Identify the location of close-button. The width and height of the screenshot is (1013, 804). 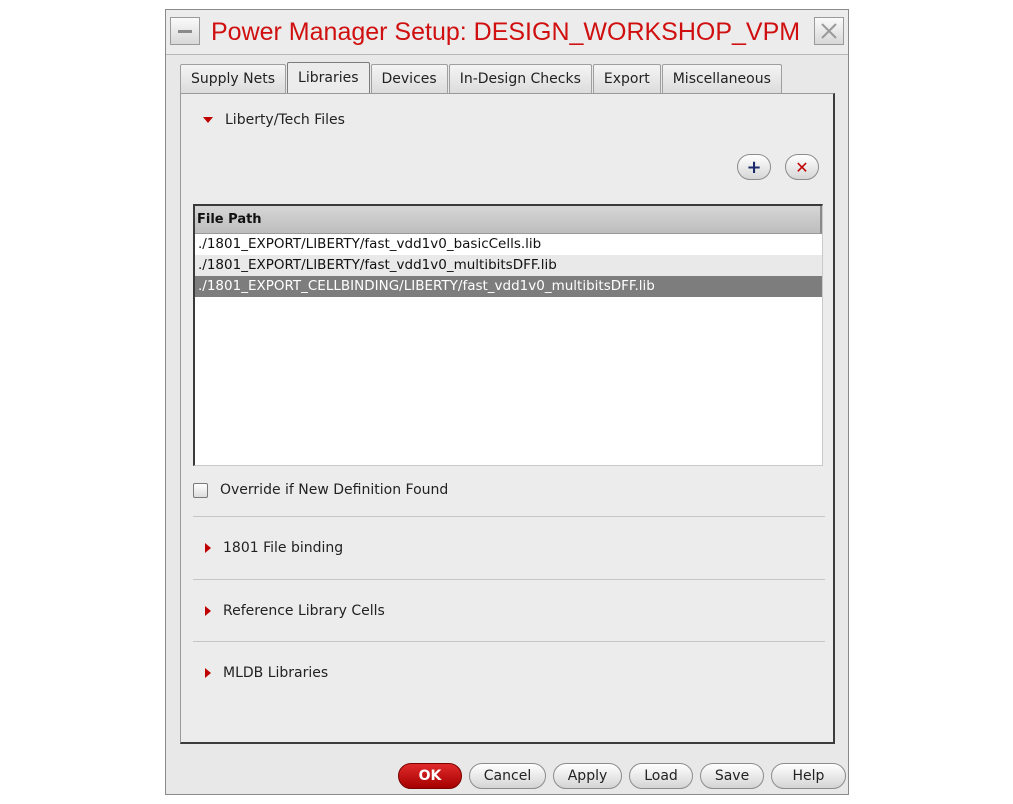
(829, 31).